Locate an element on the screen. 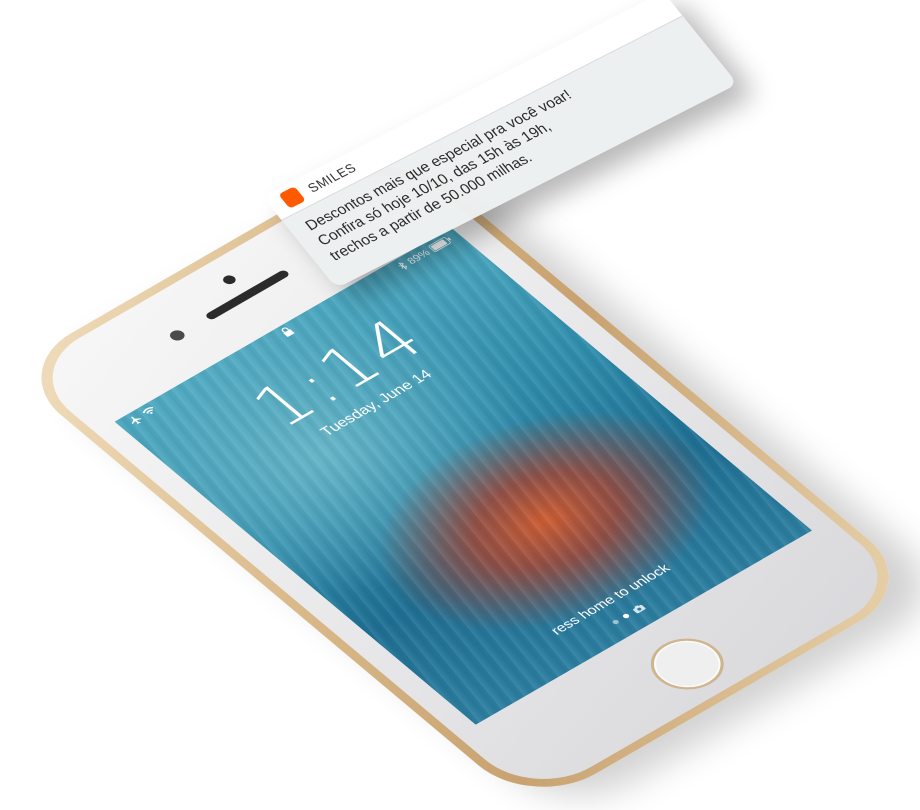 This screenshot has height=810, width=920. home-button is located at coordinates (687, 664).